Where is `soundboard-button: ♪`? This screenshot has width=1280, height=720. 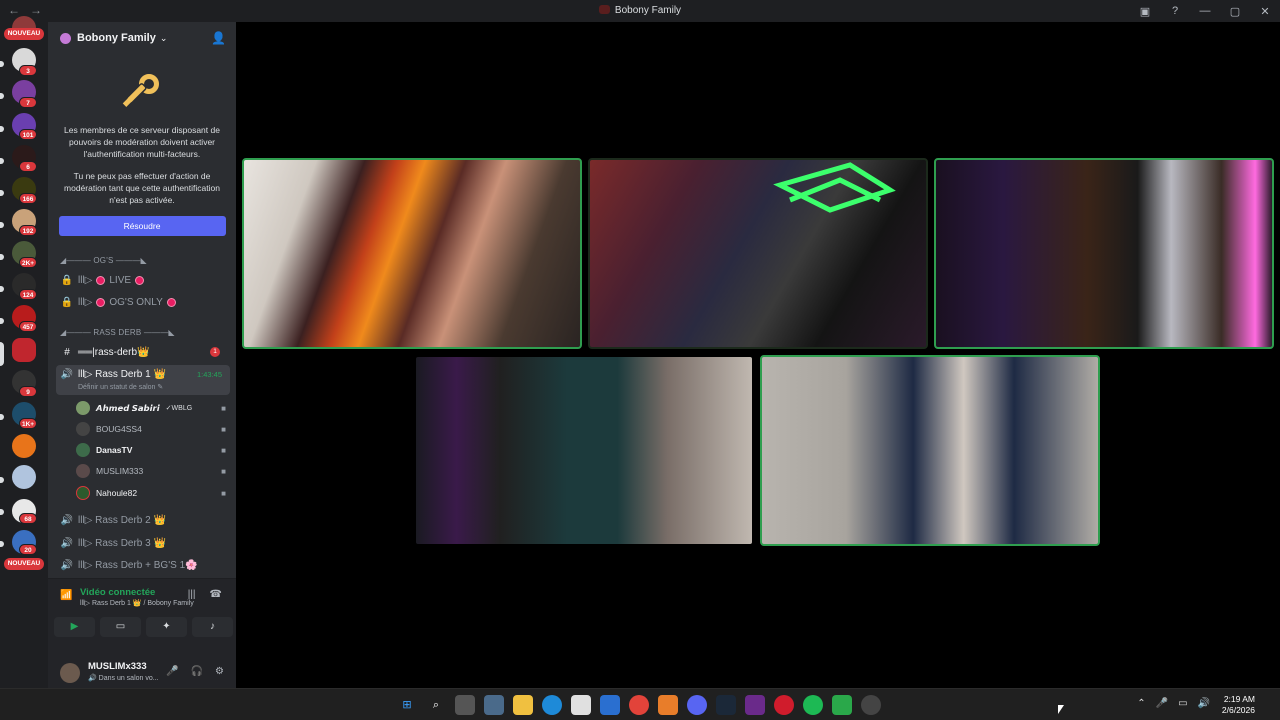 soundboard-button: ♪ is located at coordinates (212, 627).